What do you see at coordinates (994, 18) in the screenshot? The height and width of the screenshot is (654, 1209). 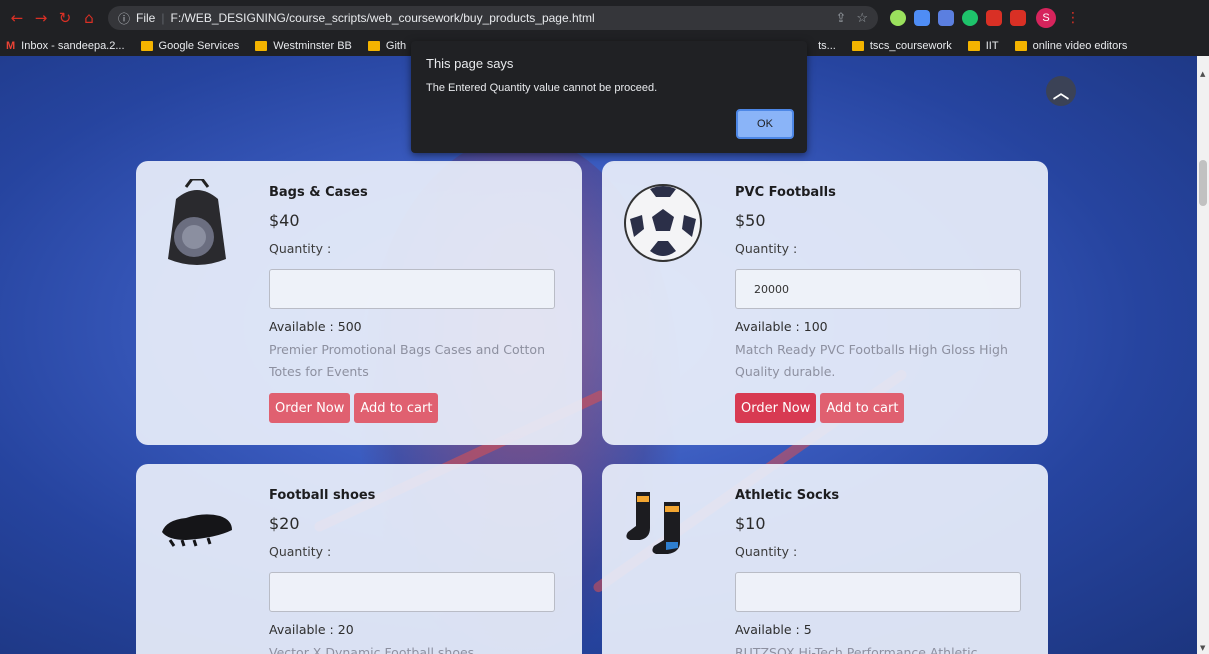 I see `extension-puzzle-icon` at bounding box center [994, 18].